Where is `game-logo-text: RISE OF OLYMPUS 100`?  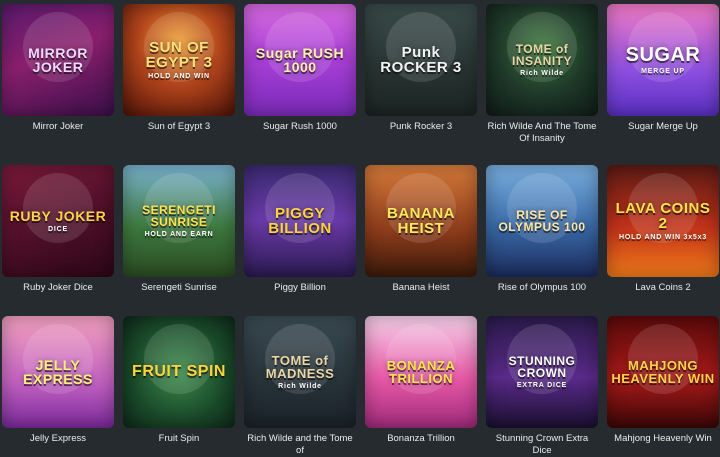
game-logo-text: RISE OF OLYMPUS 100 is located at coordinates (542, 221).